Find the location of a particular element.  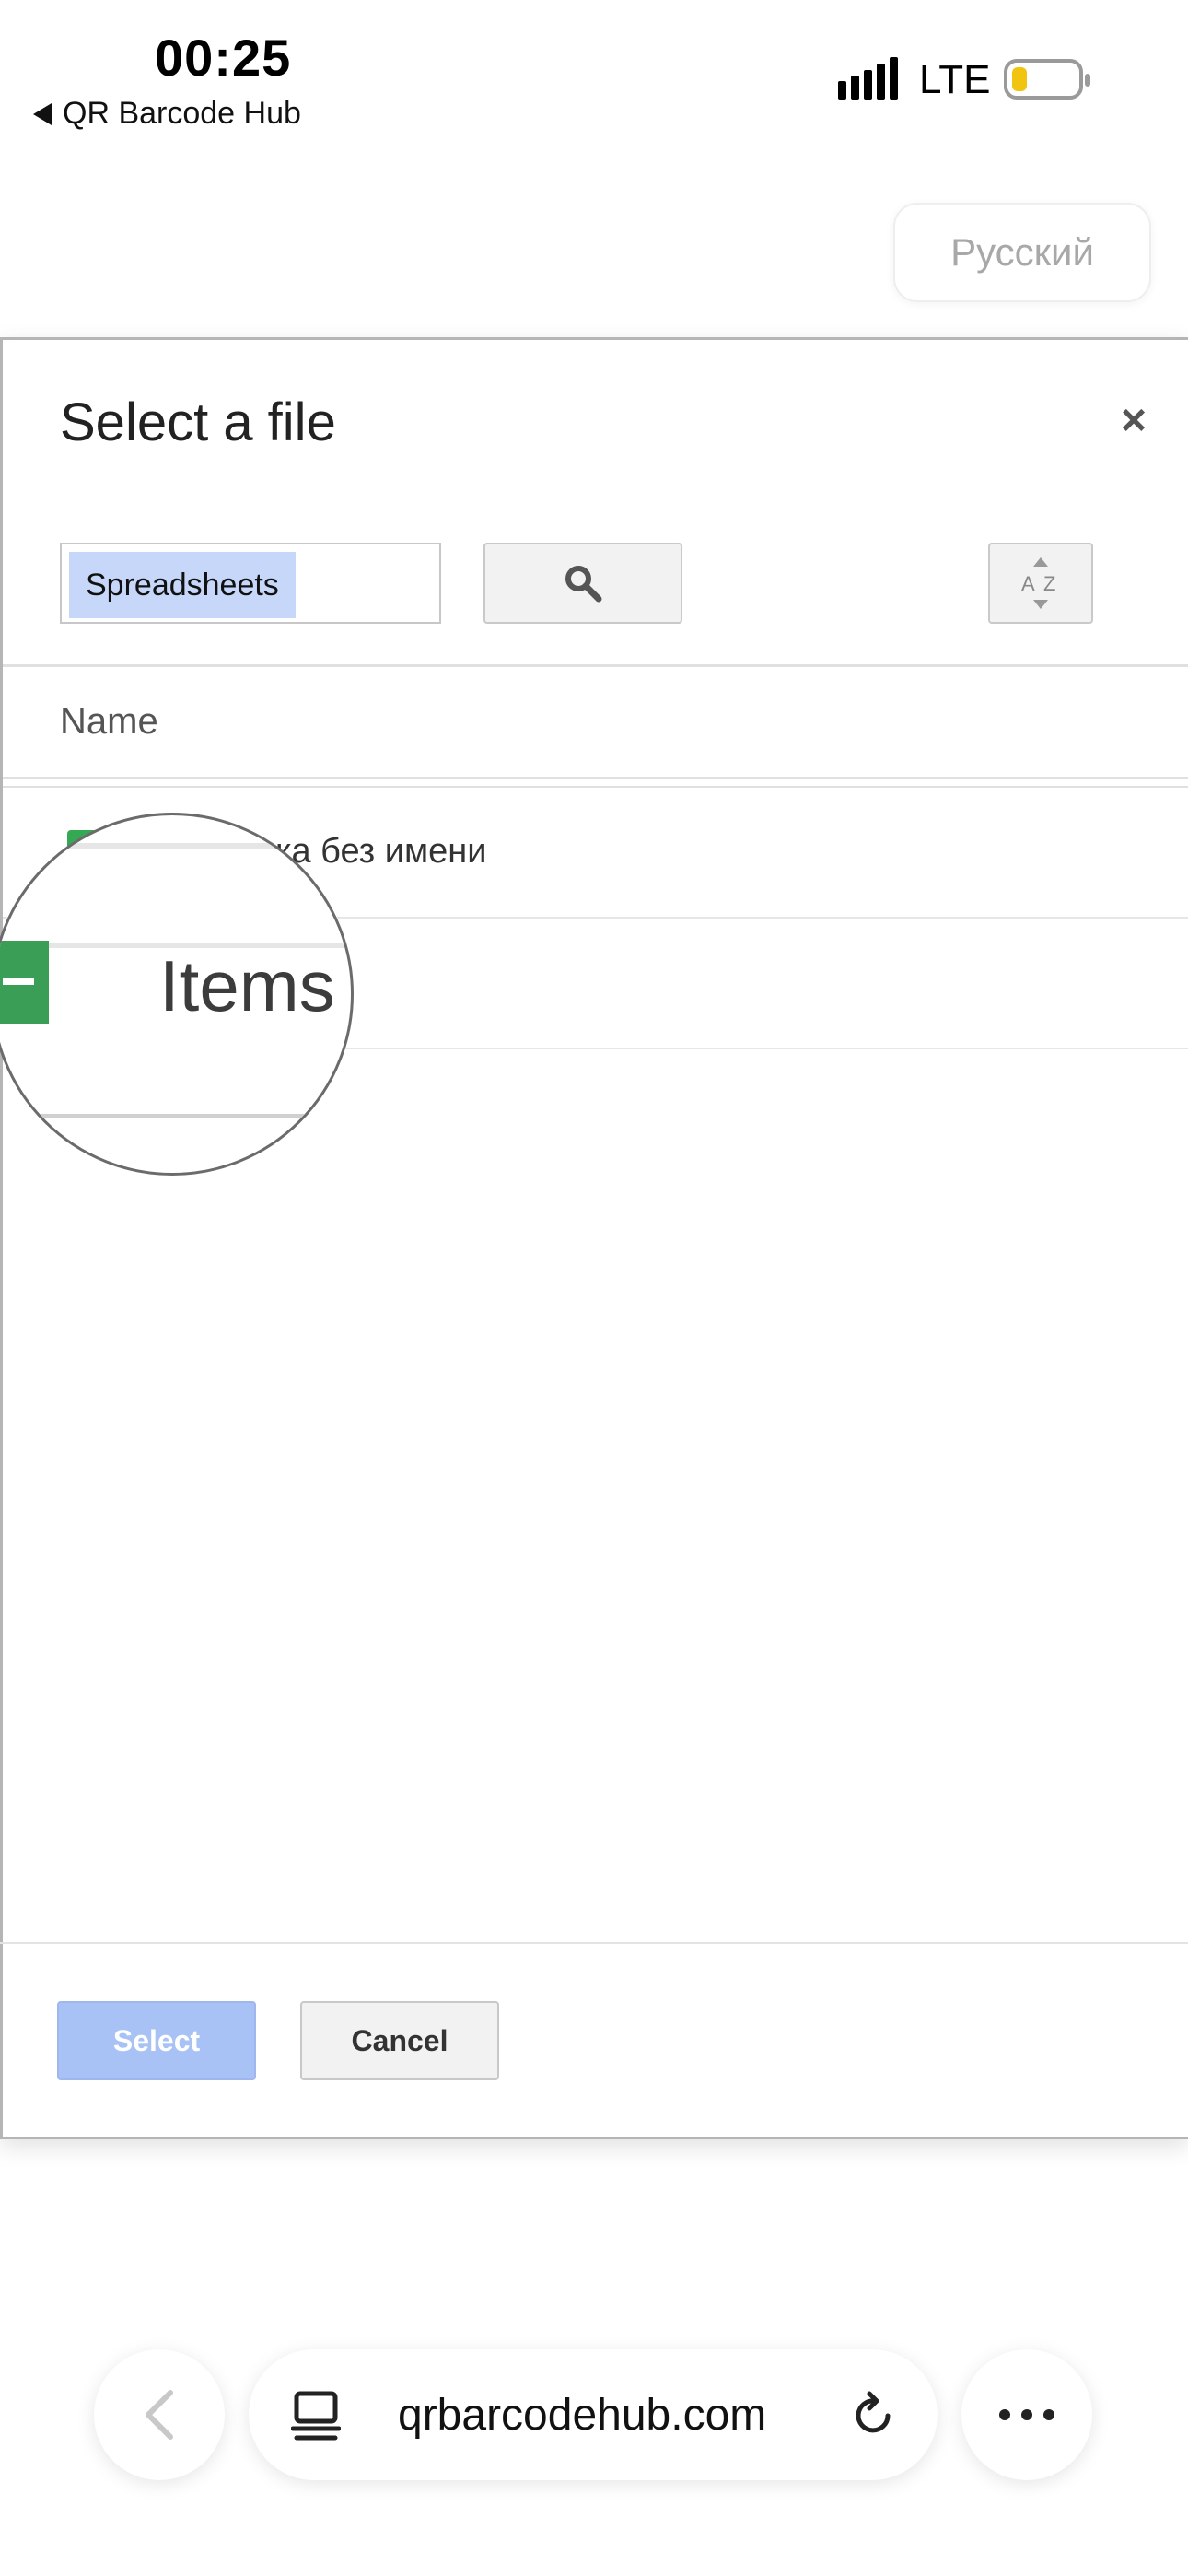

select-button: Select is located at coordinates (156, 2040).